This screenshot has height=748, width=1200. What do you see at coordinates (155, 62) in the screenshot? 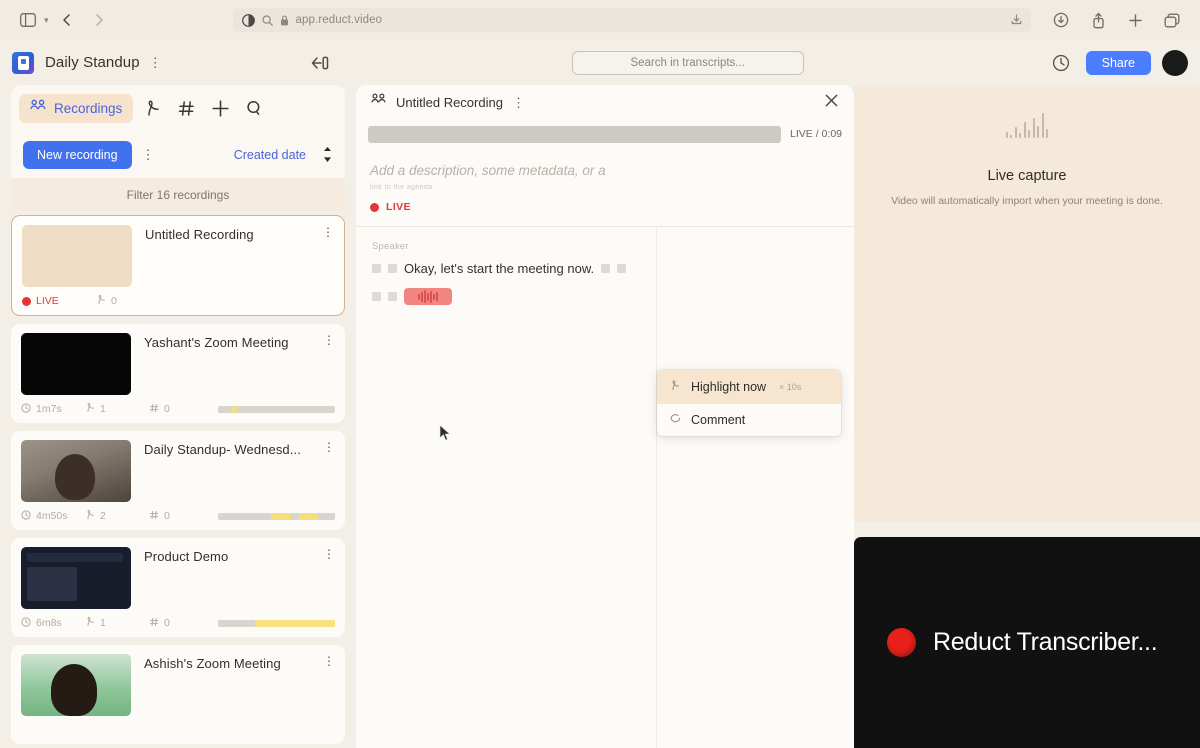
I see `project-menu-button: ⋮` at bounding box center [155, 62].